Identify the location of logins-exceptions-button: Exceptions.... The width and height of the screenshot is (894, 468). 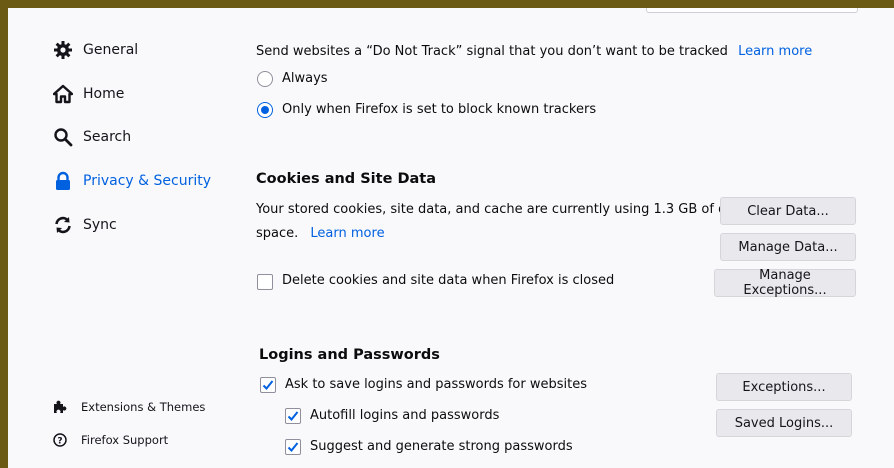
(784, 387).